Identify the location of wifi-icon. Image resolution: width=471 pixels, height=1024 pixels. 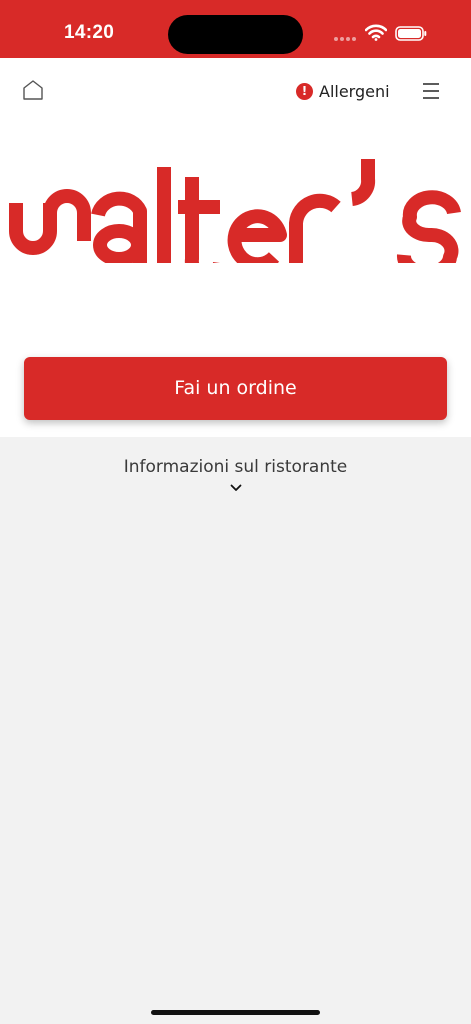
(376, 32).